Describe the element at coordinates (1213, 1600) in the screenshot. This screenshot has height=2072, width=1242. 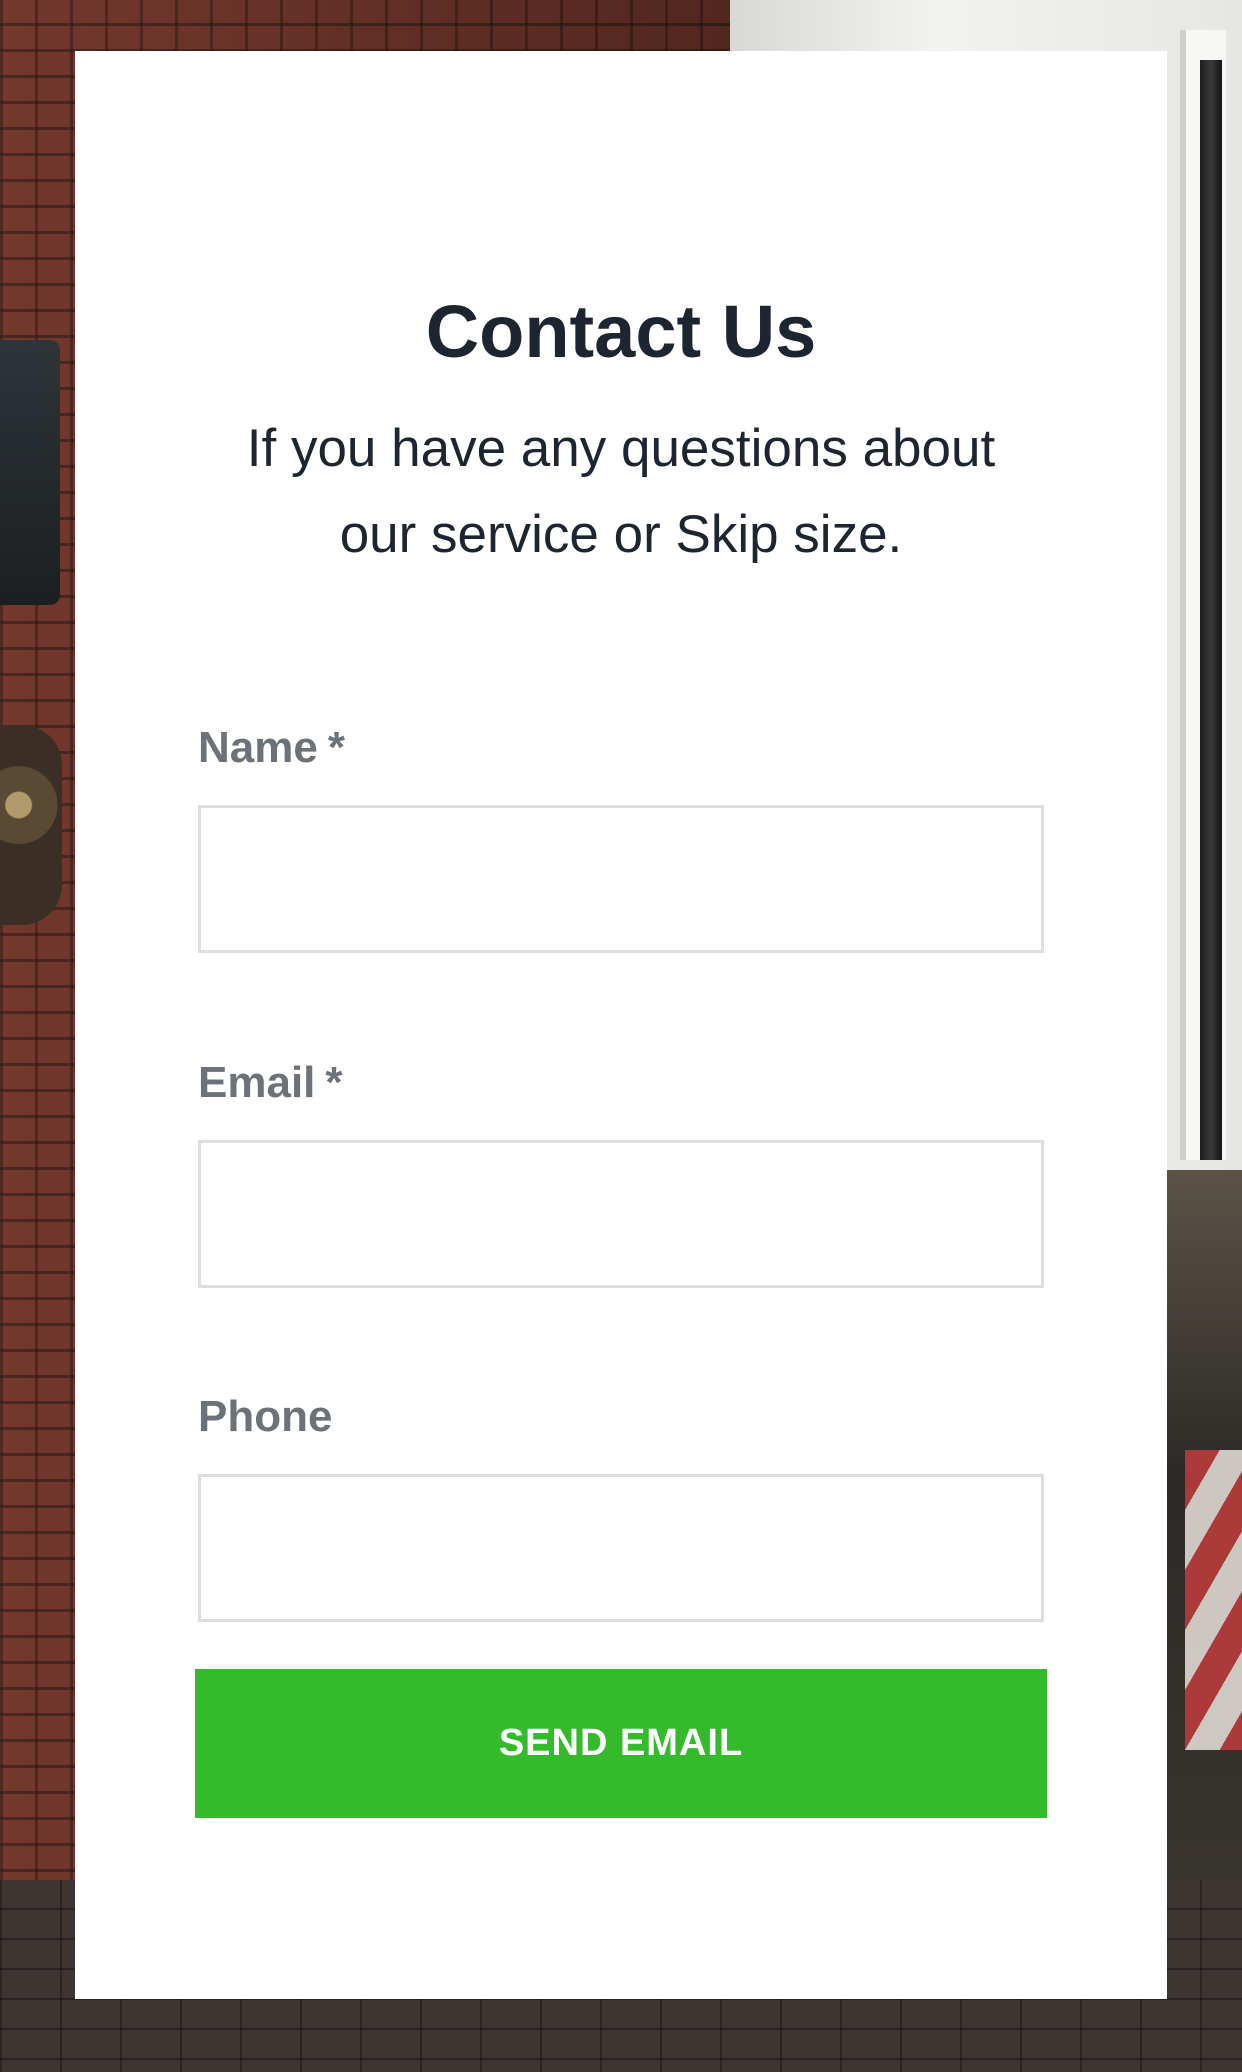
I see `skip-hazard-stripes` at that location.